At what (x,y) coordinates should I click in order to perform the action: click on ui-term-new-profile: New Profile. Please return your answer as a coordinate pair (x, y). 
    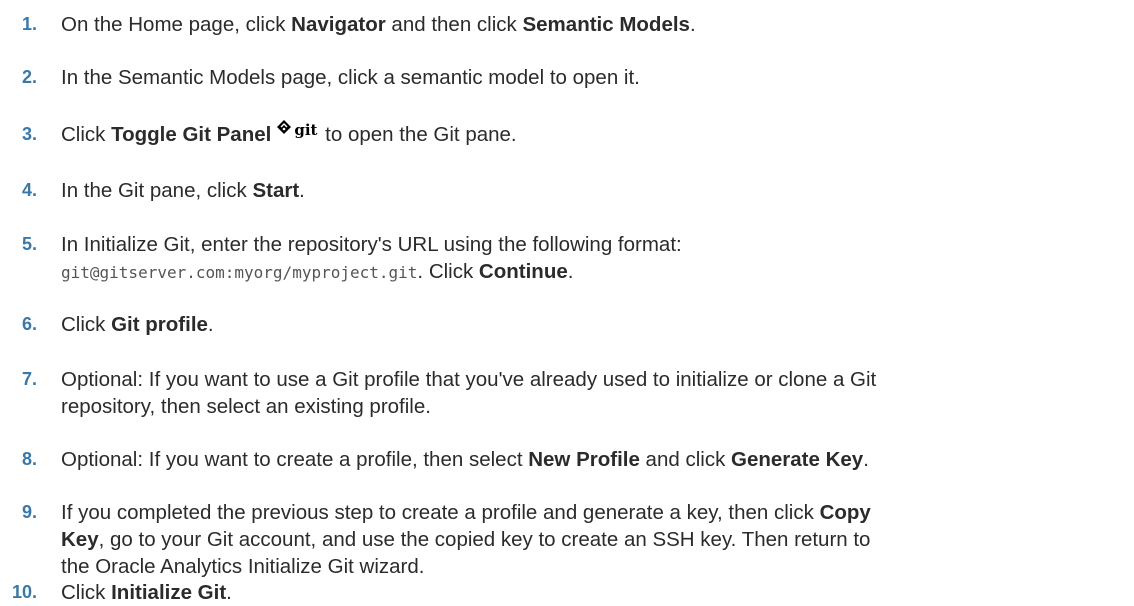
    Looking at the image, I should click on (584, 459).